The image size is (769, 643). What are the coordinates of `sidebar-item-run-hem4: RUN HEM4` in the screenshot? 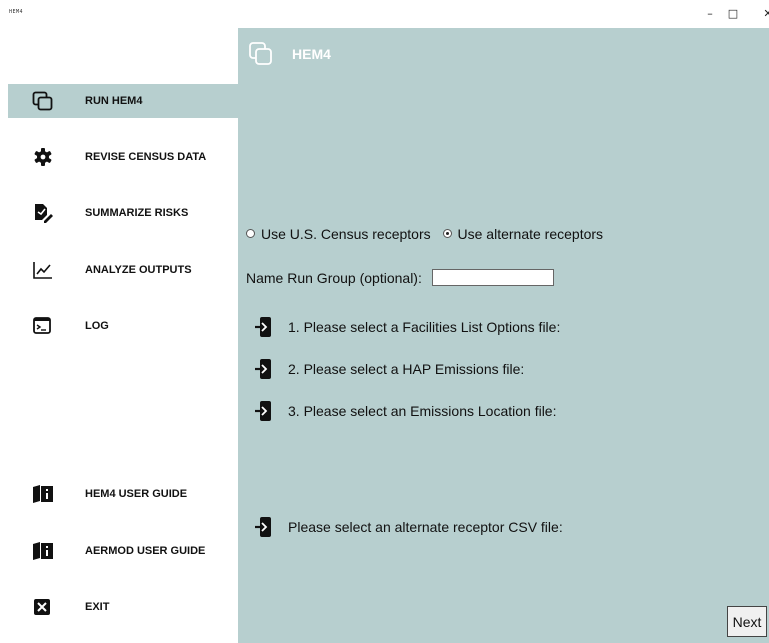 It's located at (123, 101).